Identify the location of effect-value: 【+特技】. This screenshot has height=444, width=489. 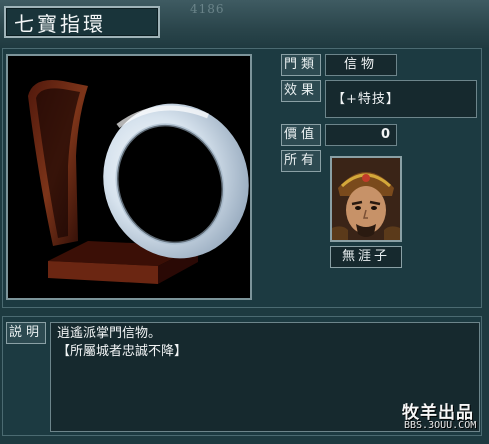
(401, 99).